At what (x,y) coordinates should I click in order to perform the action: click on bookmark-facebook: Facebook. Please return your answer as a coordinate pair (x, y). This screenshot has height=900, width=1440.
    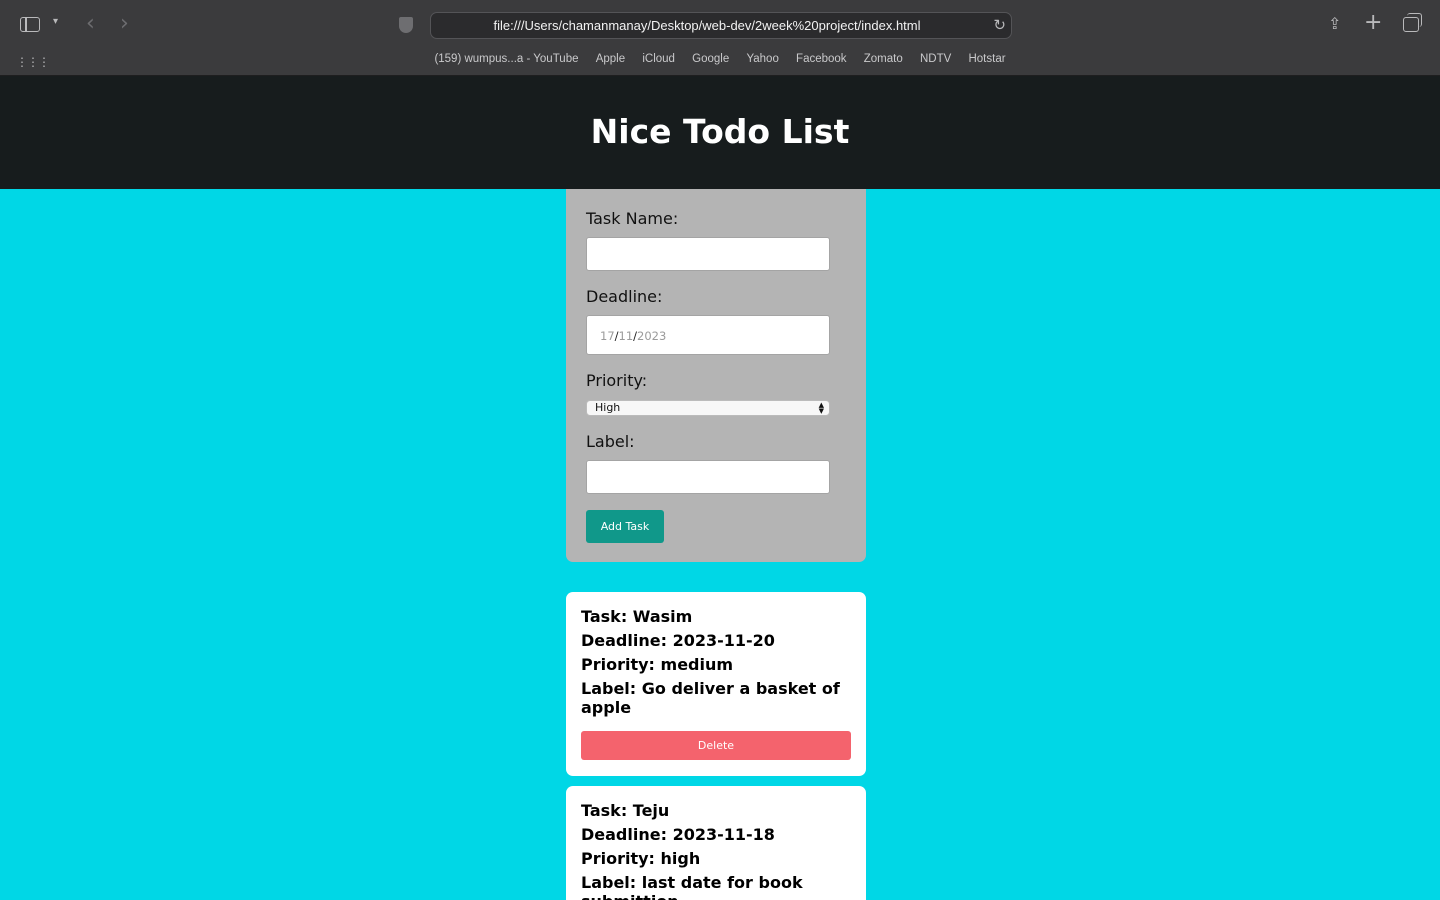
    Looking at the image, I should click on (821, 59).